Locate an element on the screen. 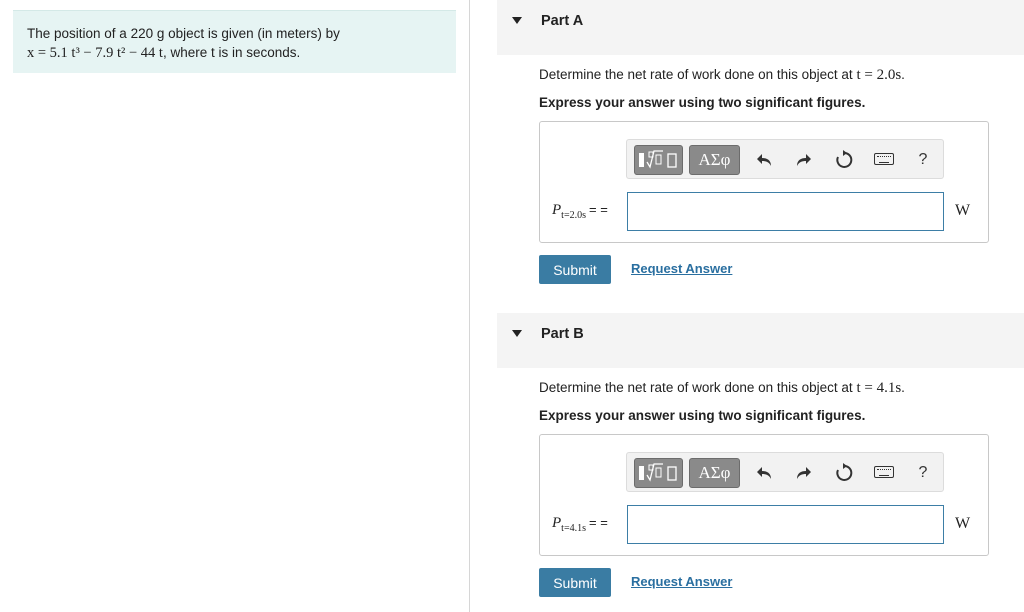 The width and height of the screenshot is (1024, 612). part-b-variable-label: Pt=4.1s = = is located at coordinates (580, 524).